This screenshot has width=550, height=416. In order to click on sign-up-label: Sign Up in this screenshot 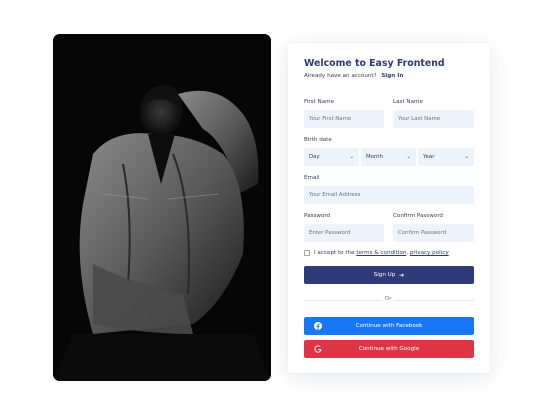, I will do `click(384, 275)`.